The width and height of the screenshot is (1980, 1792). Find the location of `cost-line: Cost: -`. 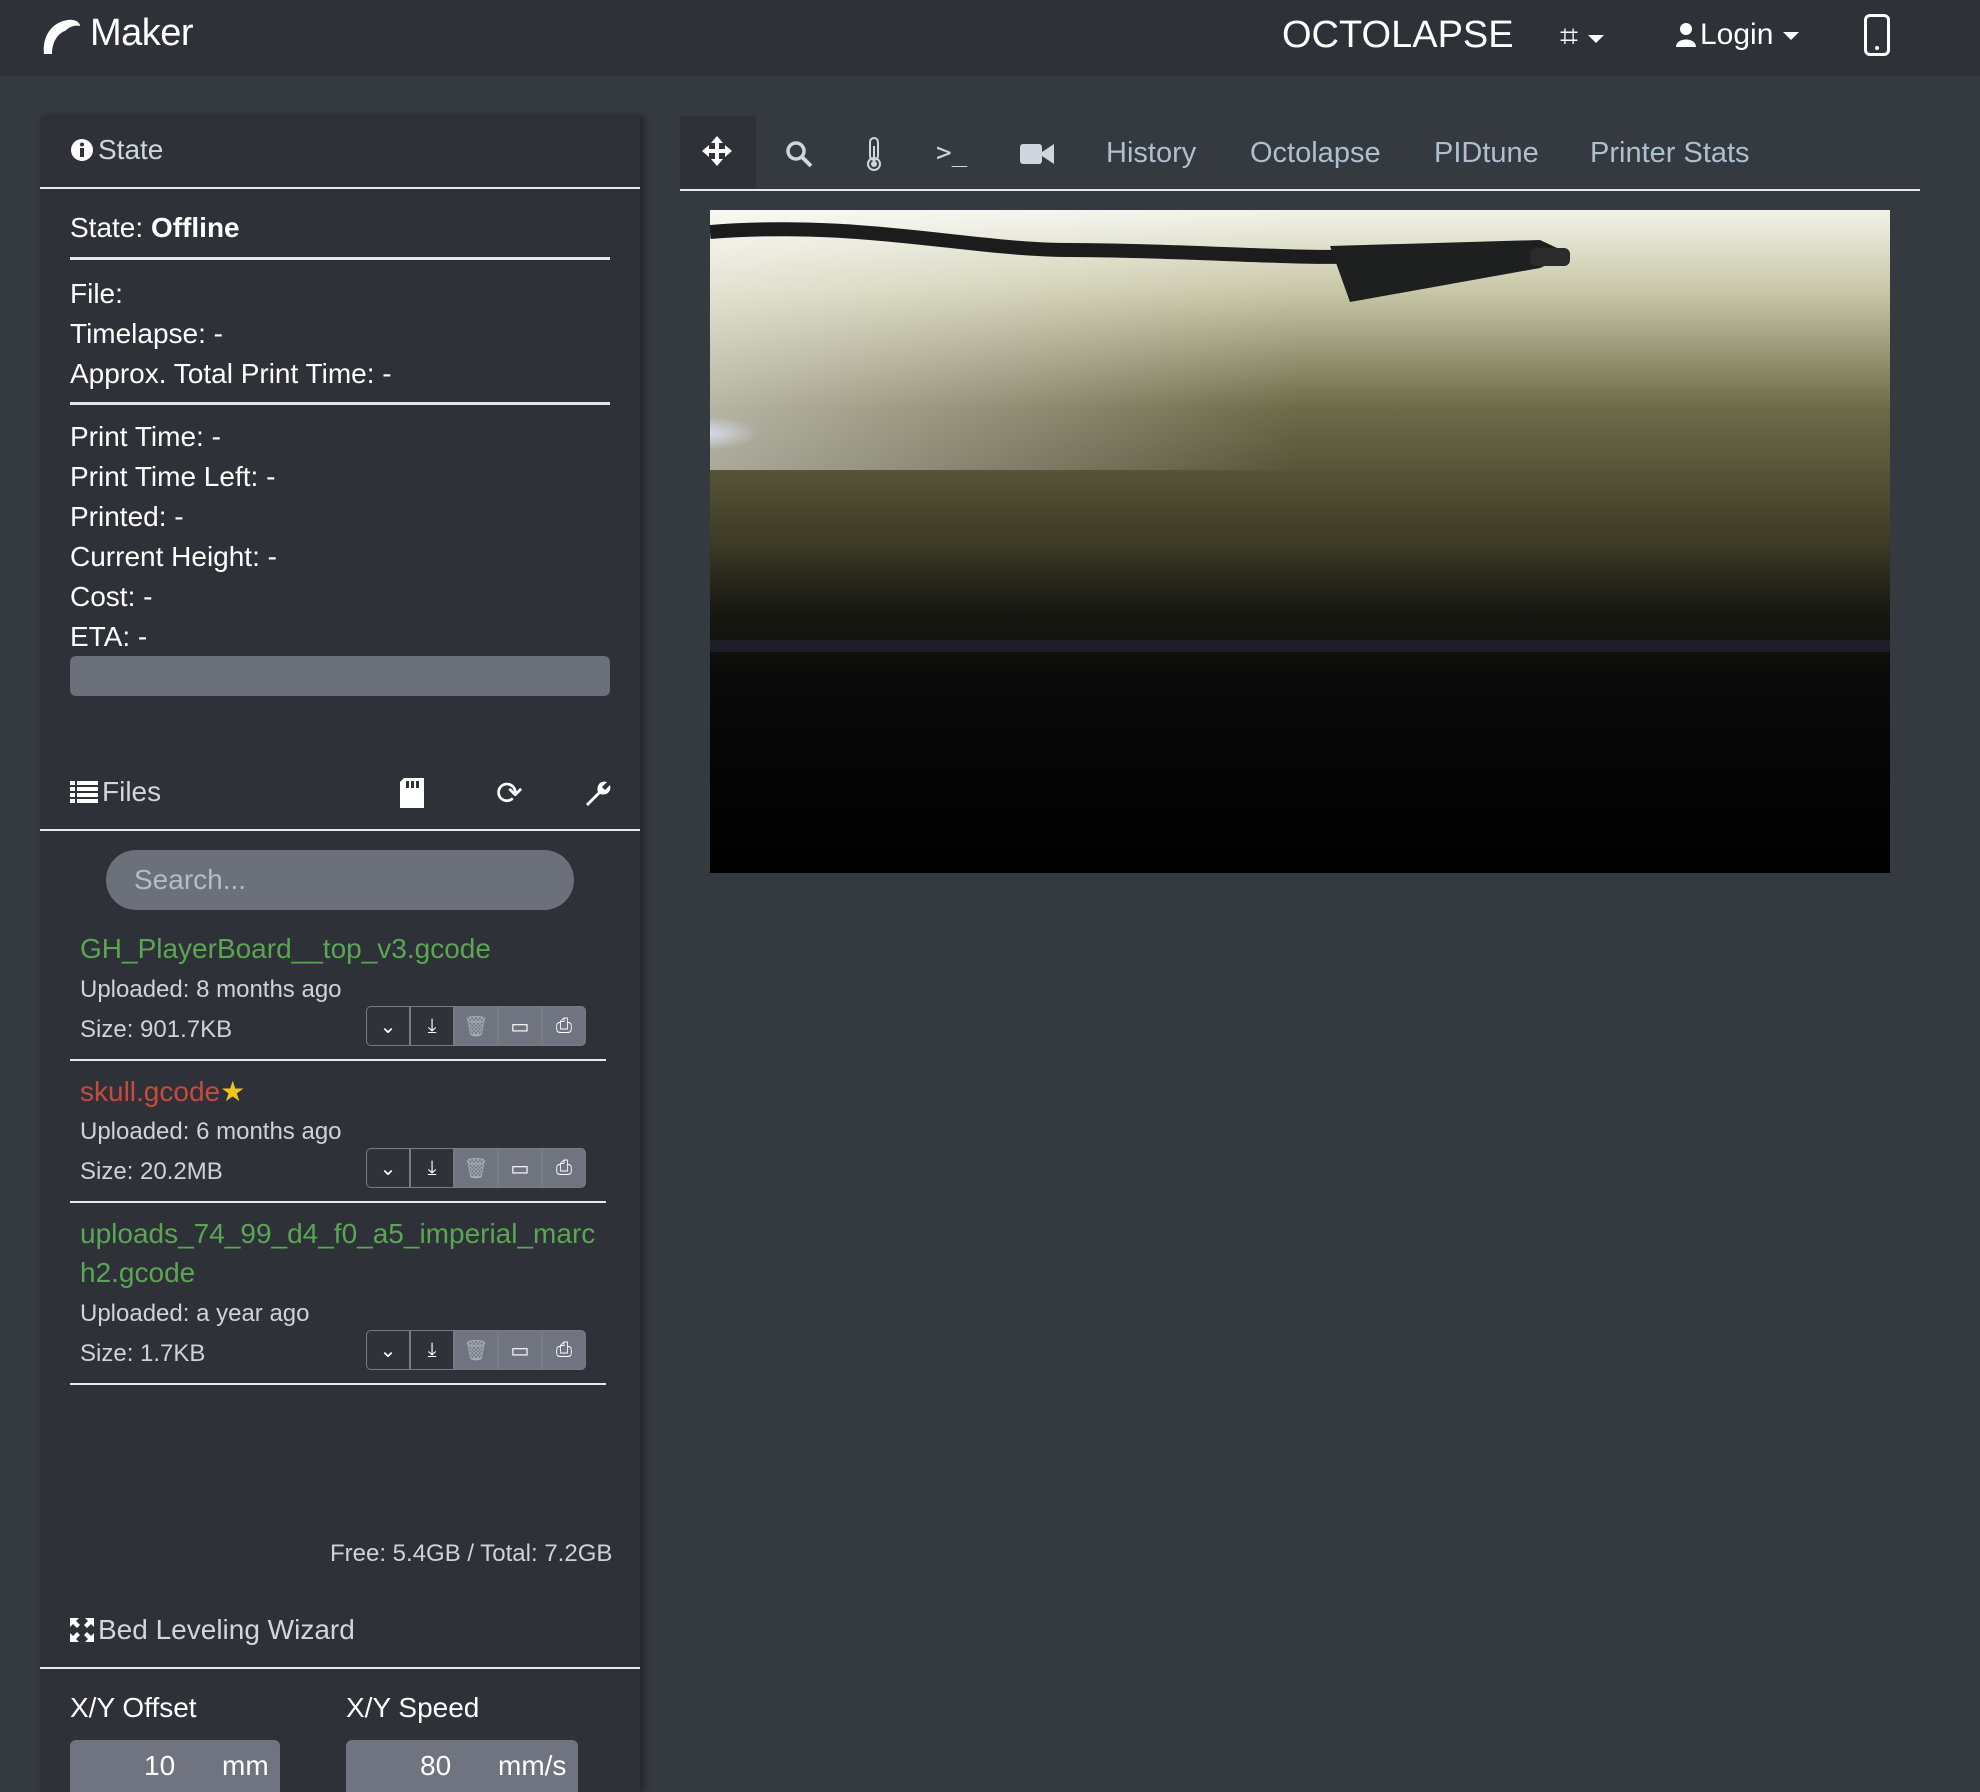

cost-line: Cost: - is located at coordinates (111, 596).